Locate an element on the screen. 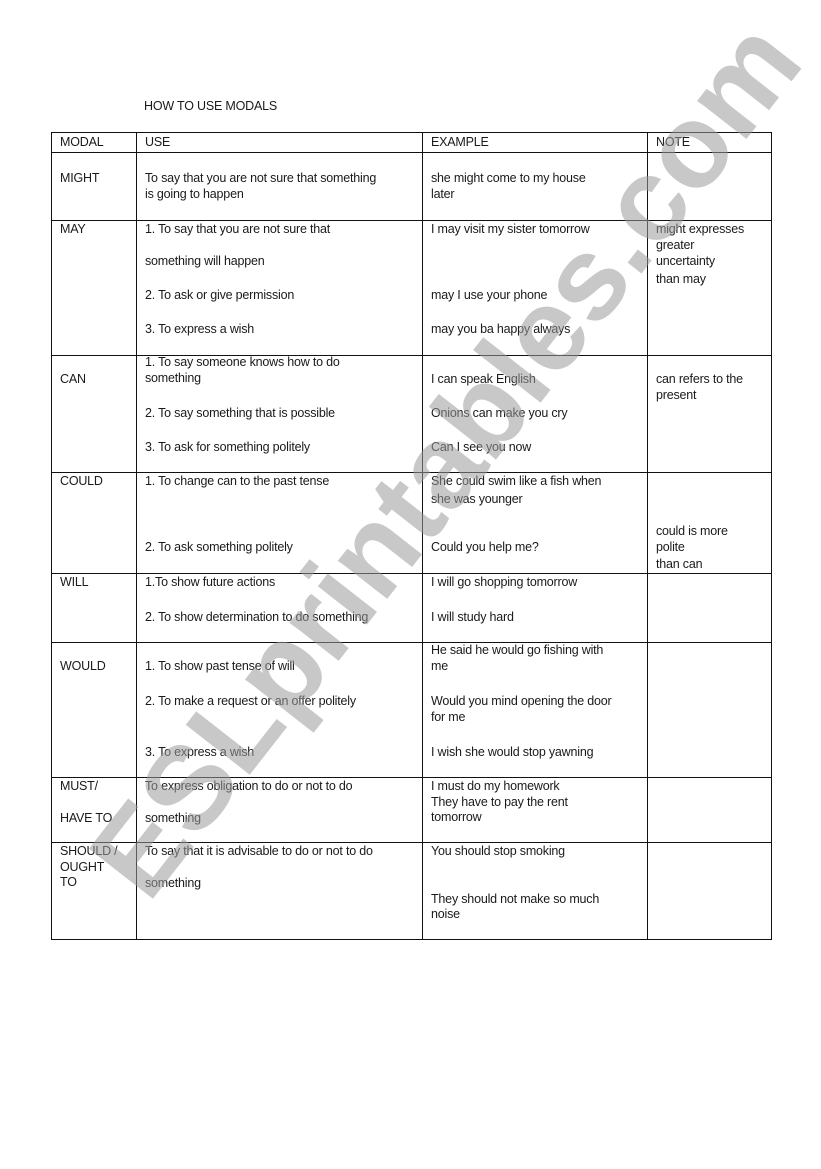 Image resolution: width=821 pixels, height=1169 pixels. use-text: something will happen is located at coordinates (205, 261).